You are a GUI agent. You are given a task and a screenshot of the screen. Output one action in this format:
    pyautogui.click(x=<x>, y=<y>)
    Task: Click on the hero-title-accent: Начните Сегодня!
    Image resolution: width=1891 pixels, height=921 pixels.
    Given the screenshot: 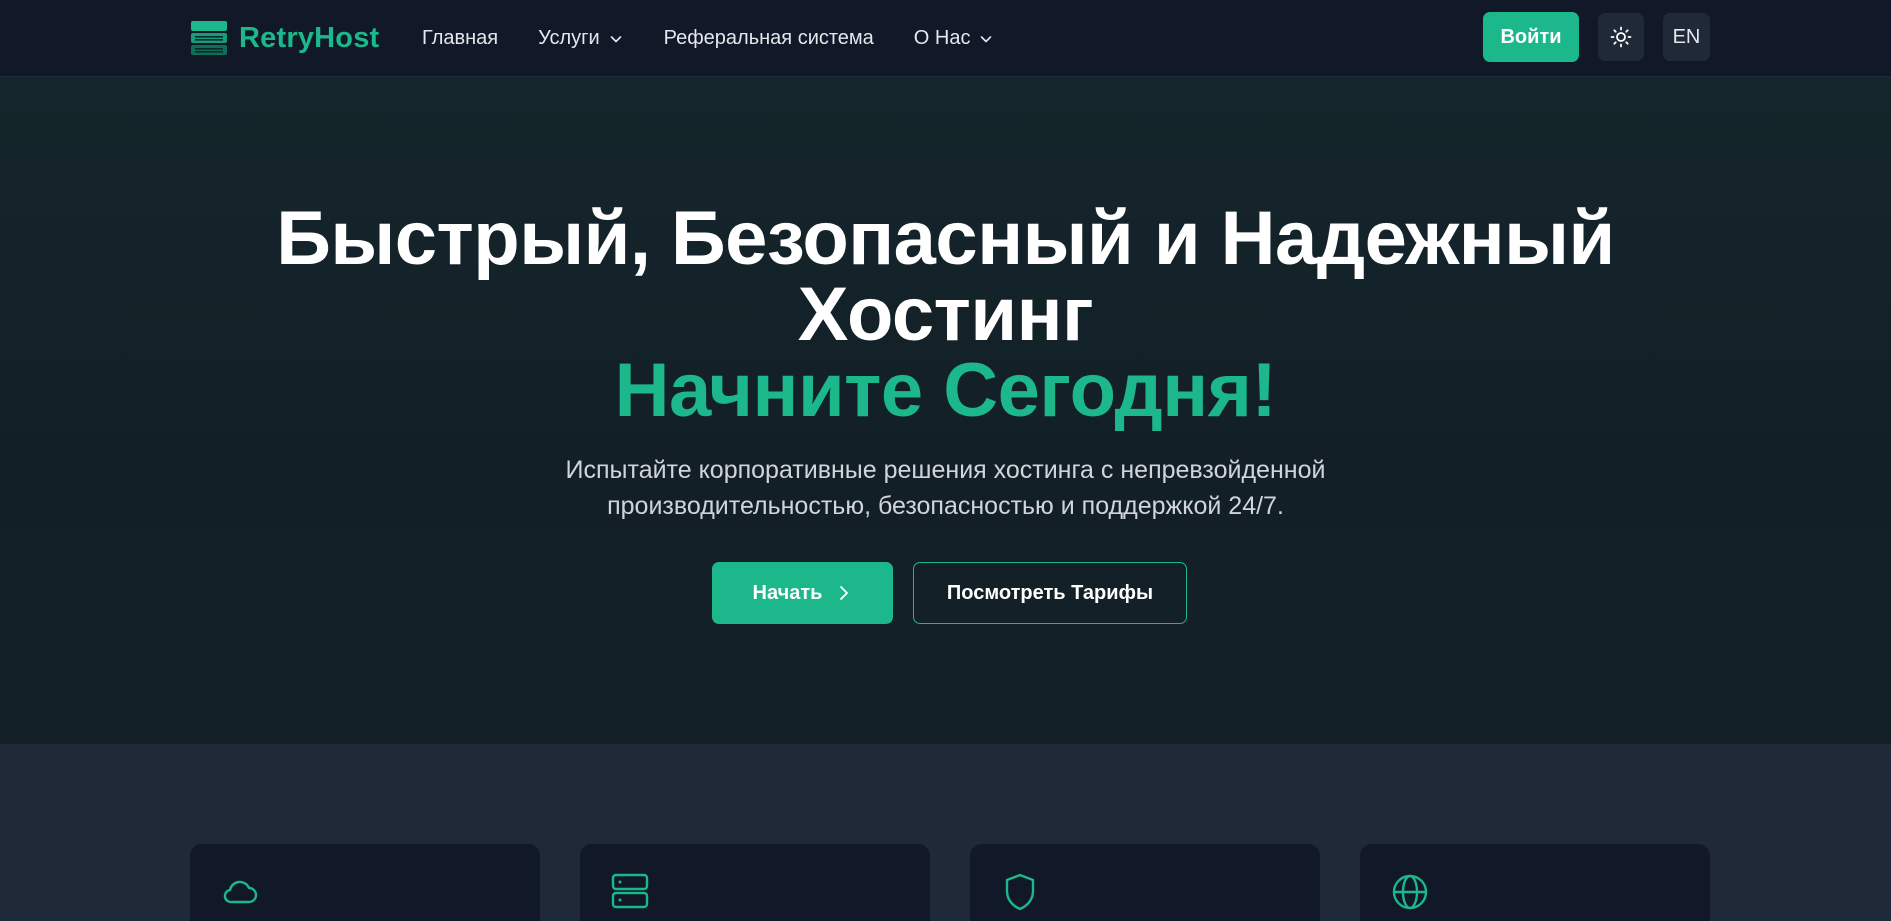 What is the action you would take?
    pyautogui.click(x=945, y=390)
    